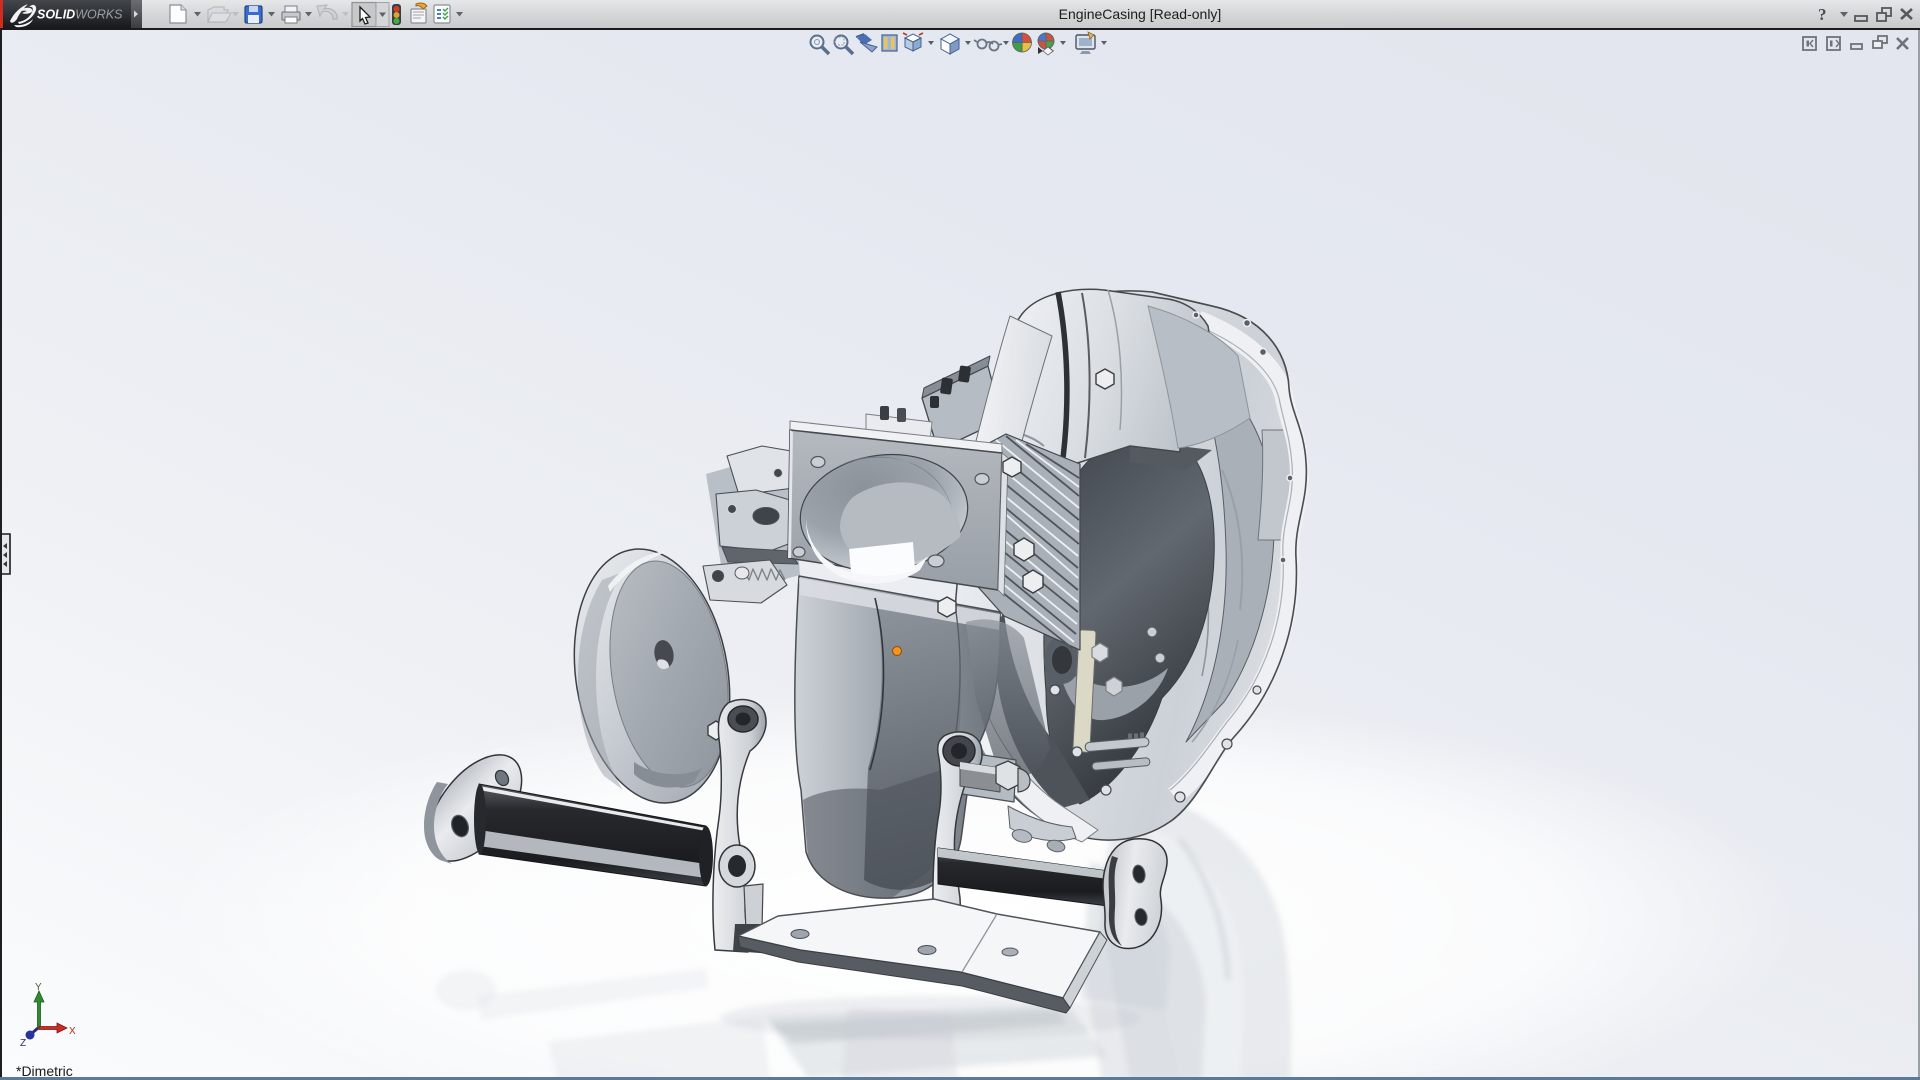  What do you see at coordinates (80, 15) in the screenshot?
I see `svg-text: SOLIDWORKS` at bounding box center [80, 15].